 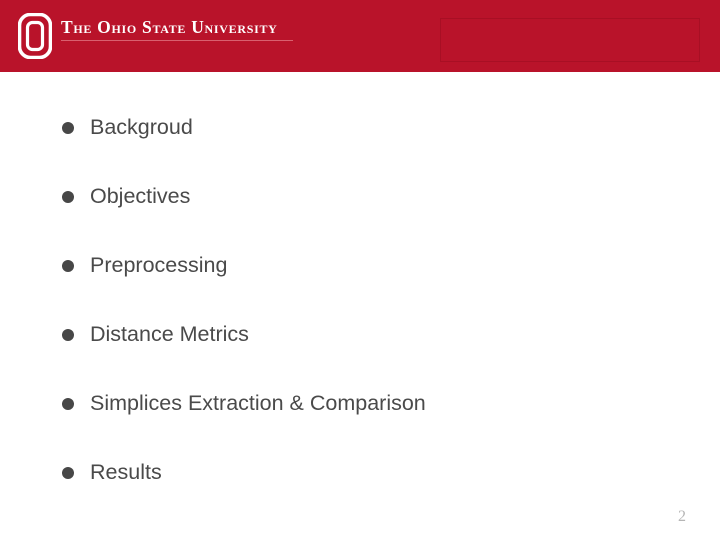 What do you see at coordinates (360, 196) in the screenshot?
I see `list-item: Objectives` at bounding box center [360, 196].